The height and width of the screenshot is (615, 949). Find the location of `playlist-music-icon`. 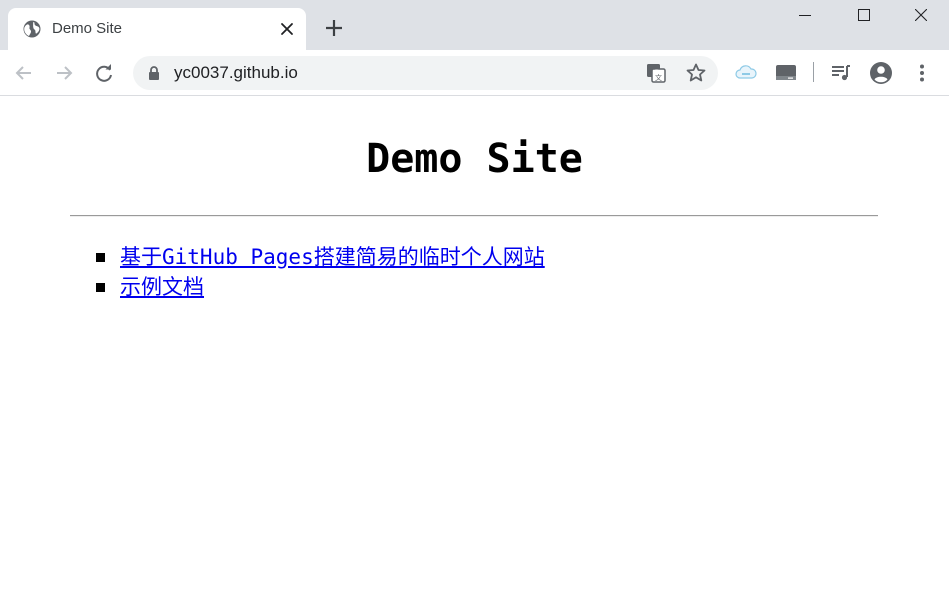

playlist-music-icon is located at coordinates (841, 73).